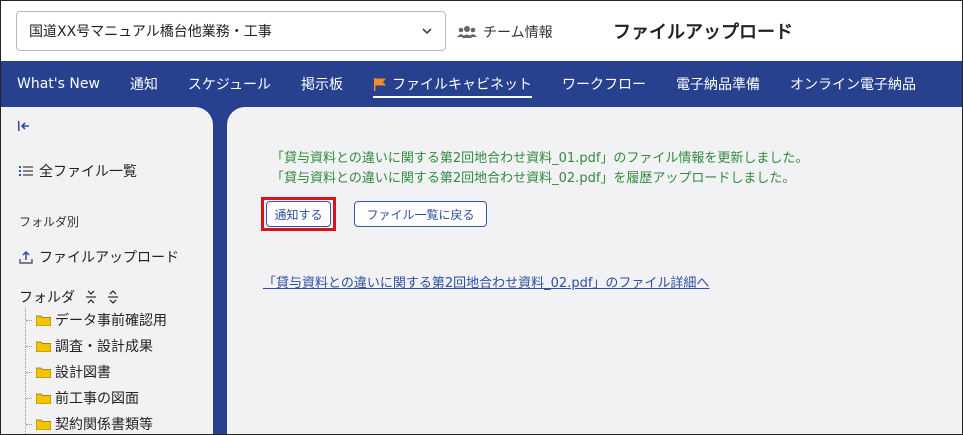 This screenshot has width=963, height=435. What do you see at coordinates (427, 31) in the screenshot?
I see `chevron-down-icon` at bounding box center [427, 31].